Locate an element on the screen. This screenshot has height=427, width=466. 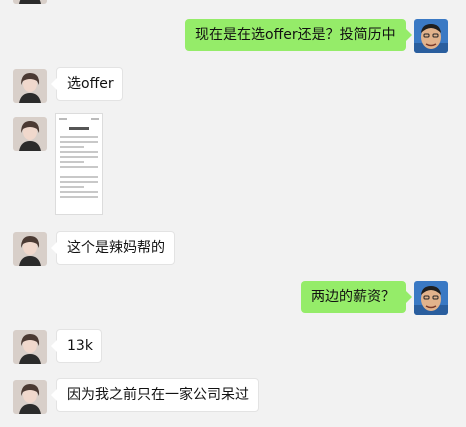
message-bubble-incoming: 选offer is located at coordinates (87, 84).